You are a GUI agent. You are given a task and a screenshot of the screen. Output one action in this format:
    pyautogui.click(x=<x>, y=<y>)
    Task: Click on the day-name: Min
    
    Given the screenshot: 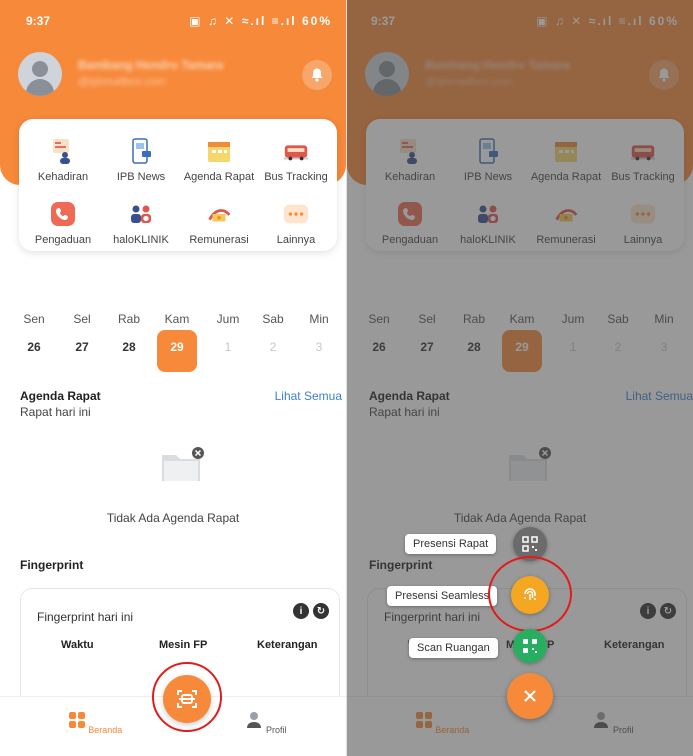 What is the action you would take?
    pyautogui.click(x=319, y=319)
    